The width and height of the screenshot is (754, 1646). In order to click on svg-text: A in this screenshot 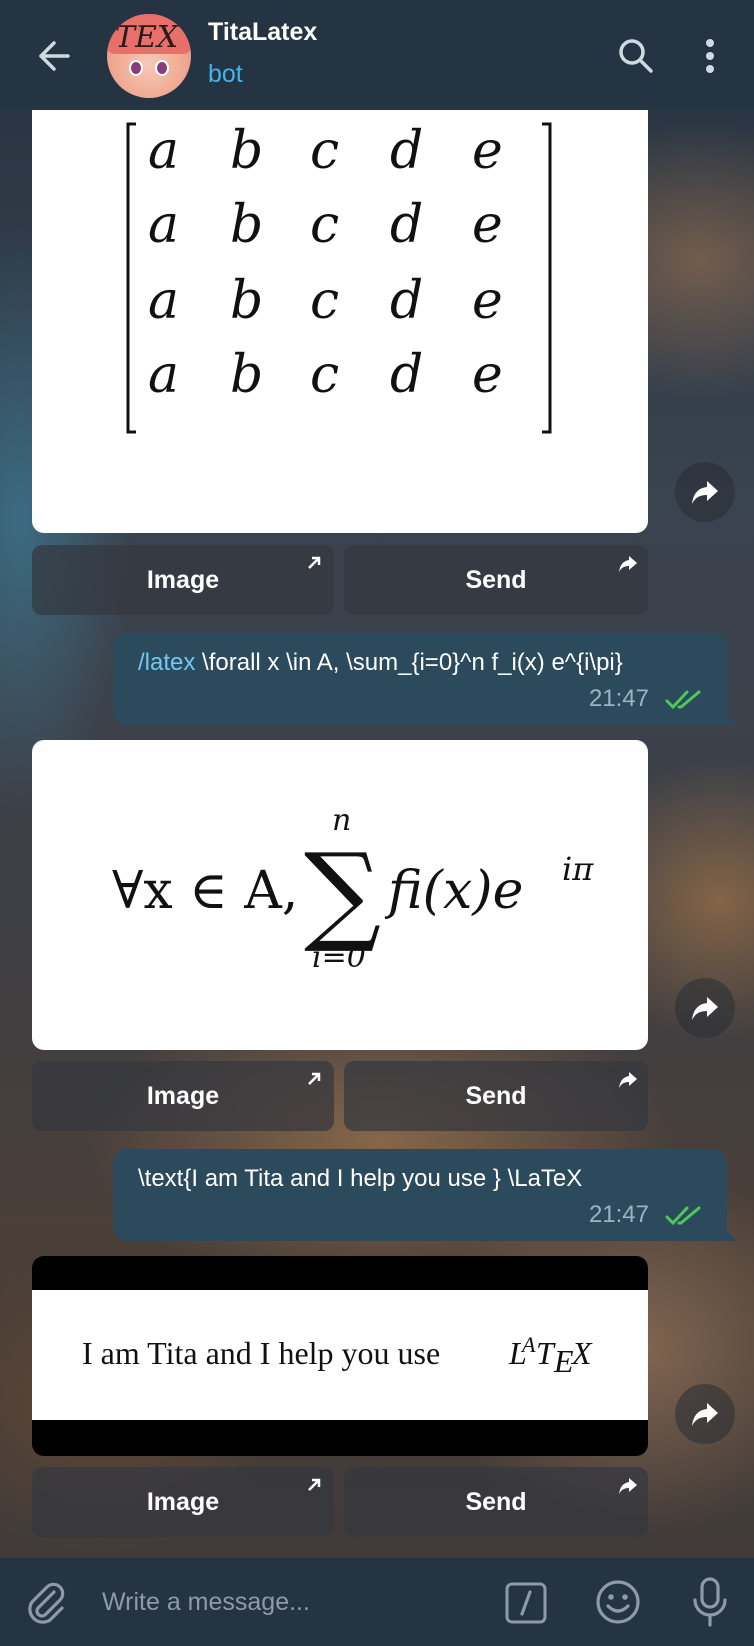, I will do `click(528, 1344)`.